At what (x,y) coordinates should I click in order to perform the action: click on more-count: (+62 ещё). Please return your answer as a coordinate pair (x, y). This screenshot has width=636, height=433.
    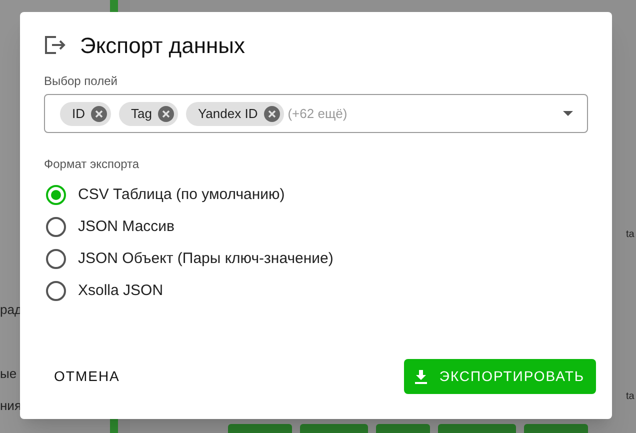
    Looking at the image, I should click on (318, 113).